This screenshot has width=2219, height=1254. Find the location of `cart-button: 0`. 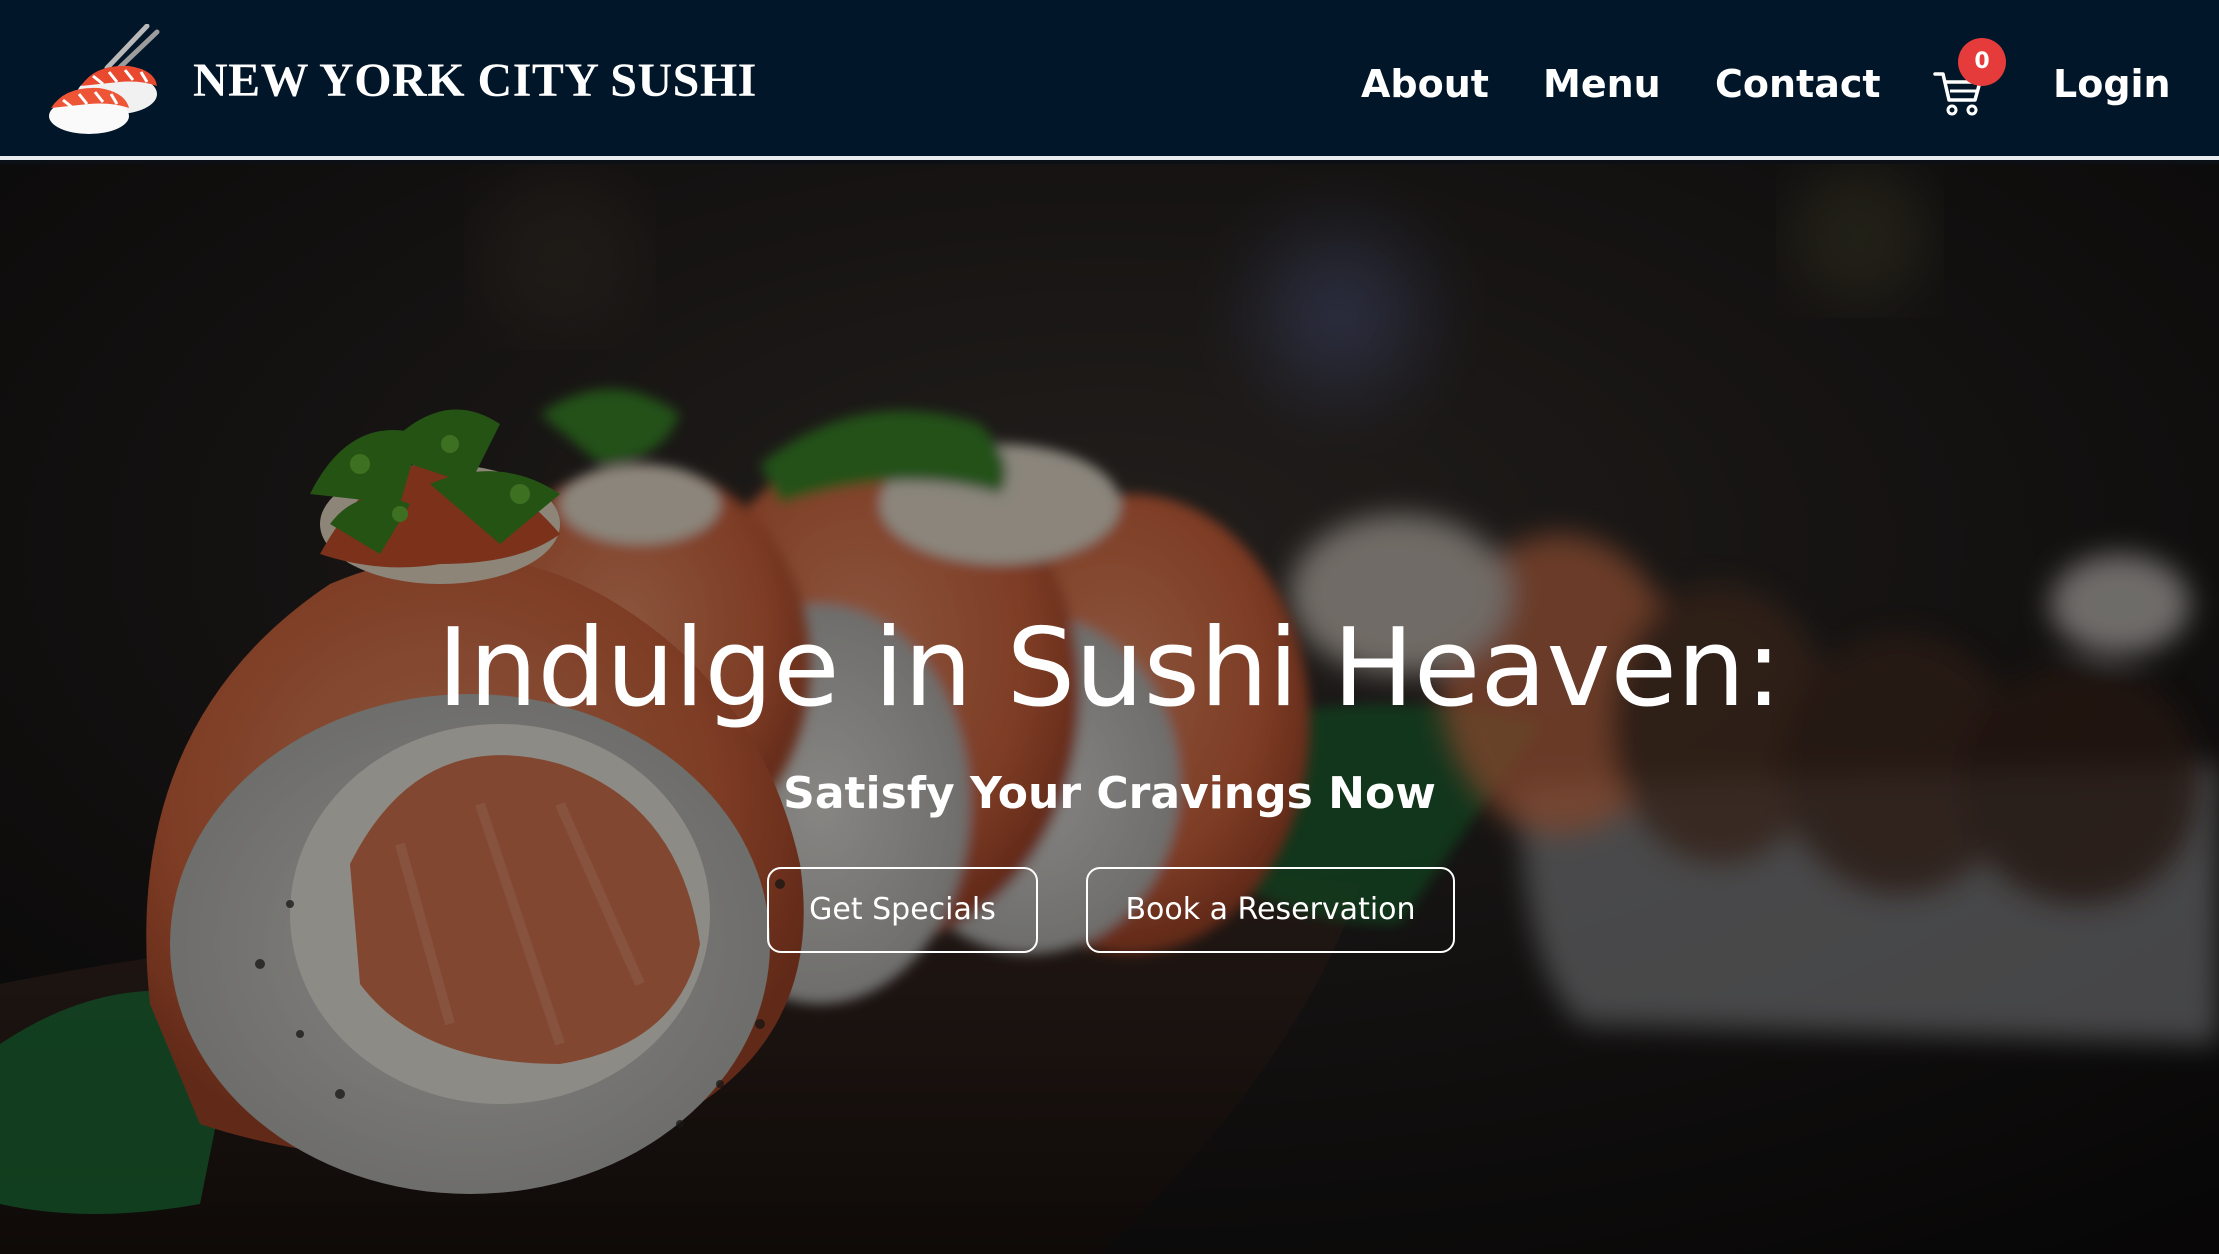

cart-button: 0 is located at coordinates (1972, 80).